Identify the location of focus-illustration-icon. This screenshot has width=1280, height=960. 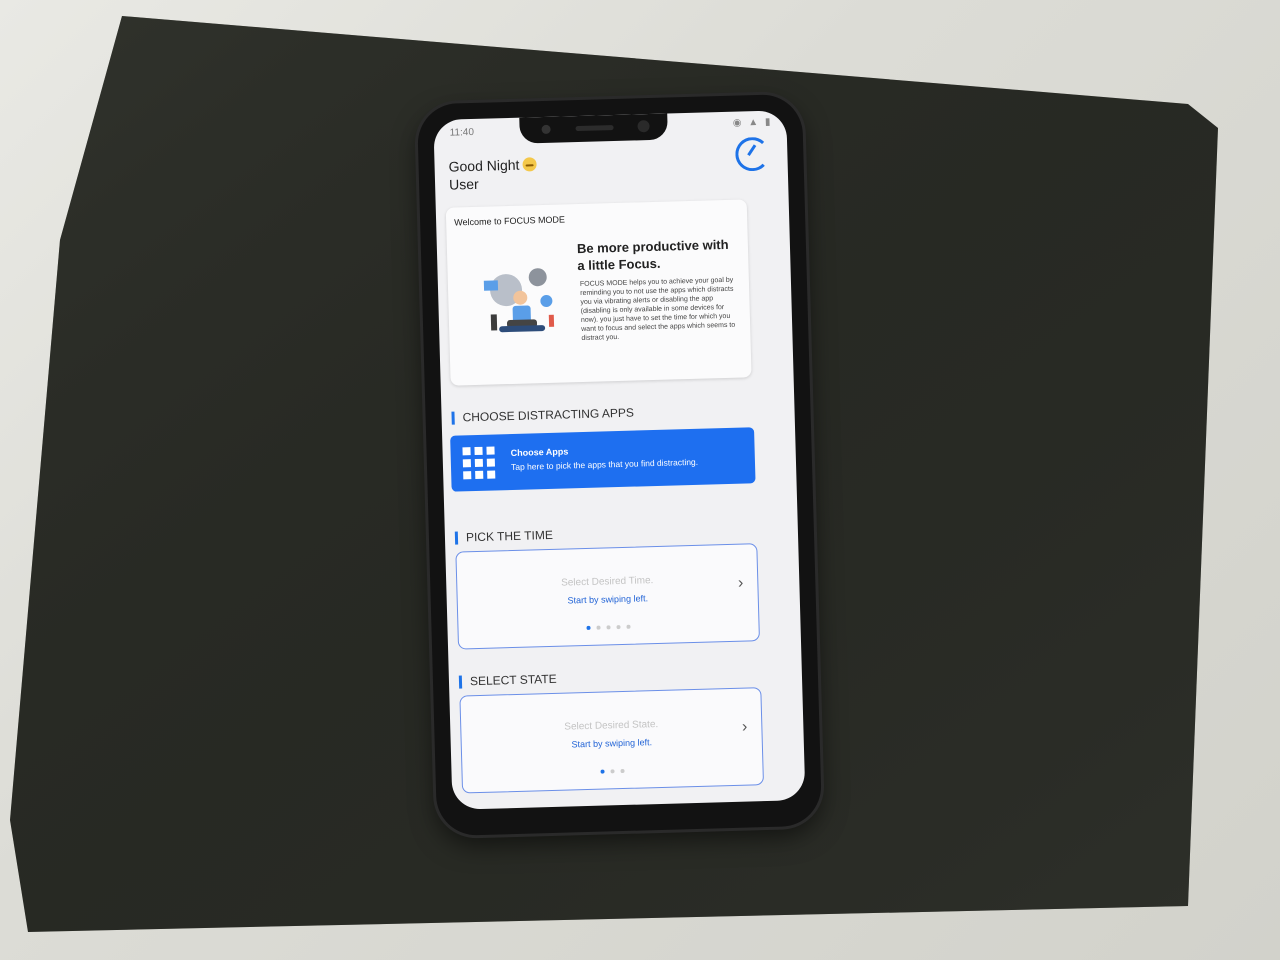
(519, 300).